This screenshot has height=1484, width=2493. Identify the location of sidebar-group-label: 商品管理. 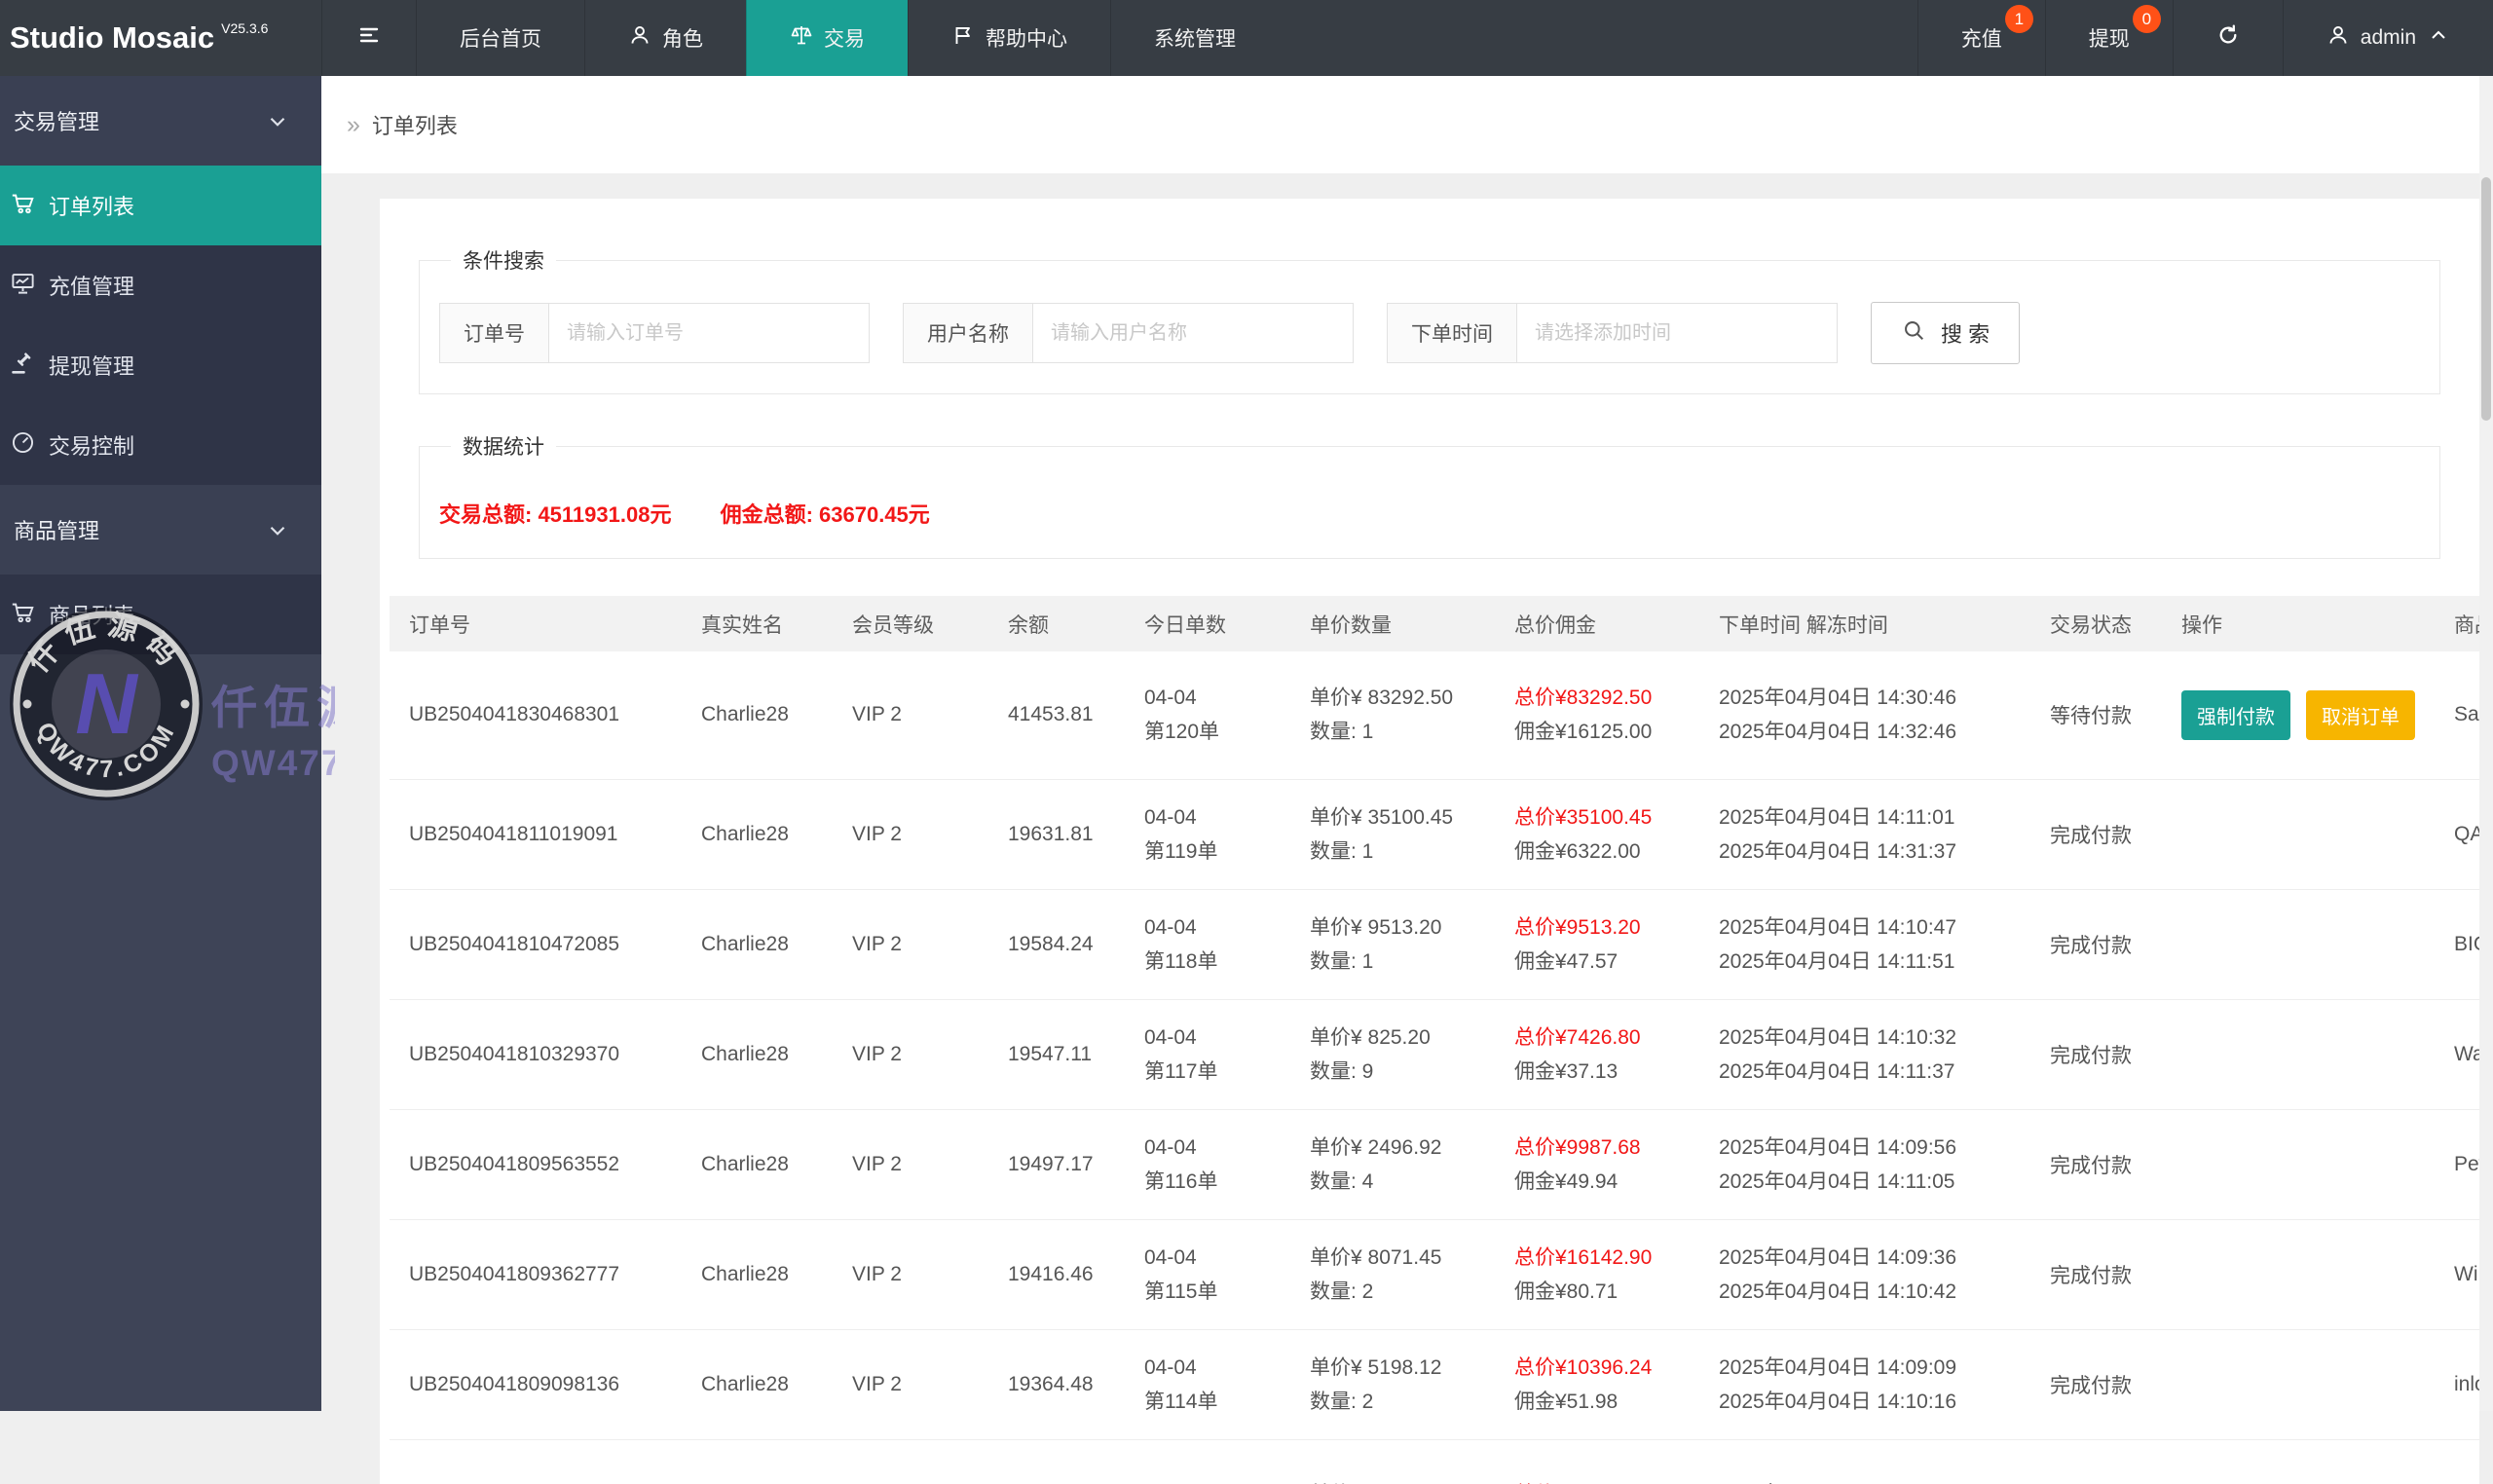
(57, 529).